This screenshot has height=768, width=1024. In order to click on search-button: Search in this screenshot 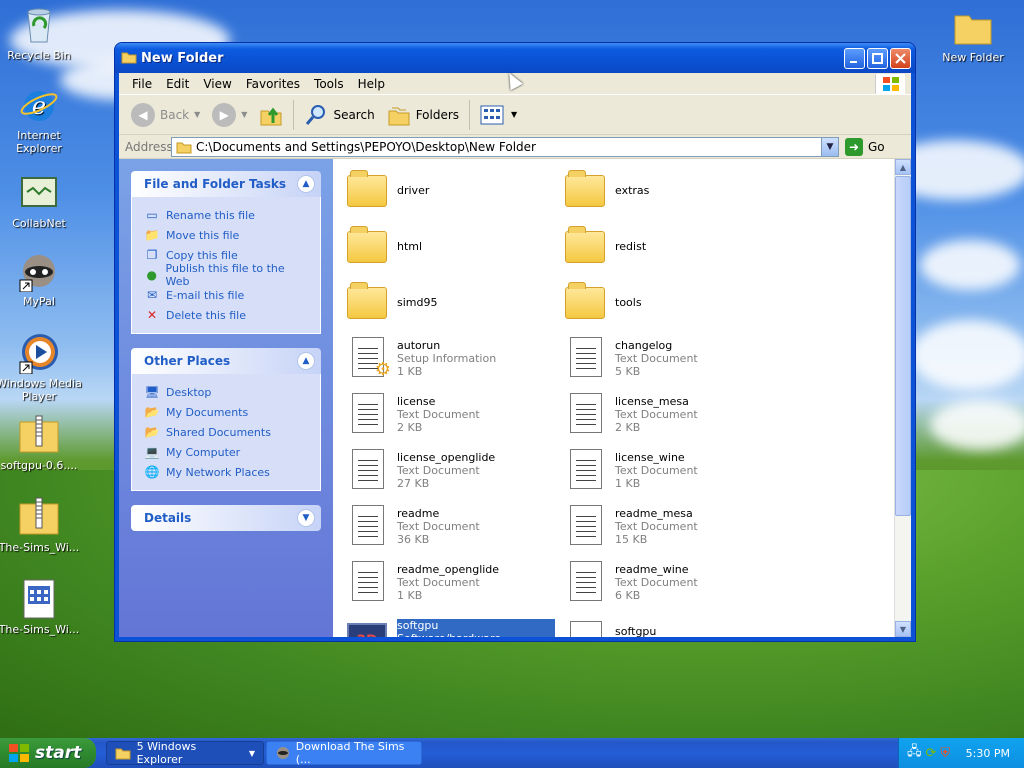, I will do `click(339, 115)`.